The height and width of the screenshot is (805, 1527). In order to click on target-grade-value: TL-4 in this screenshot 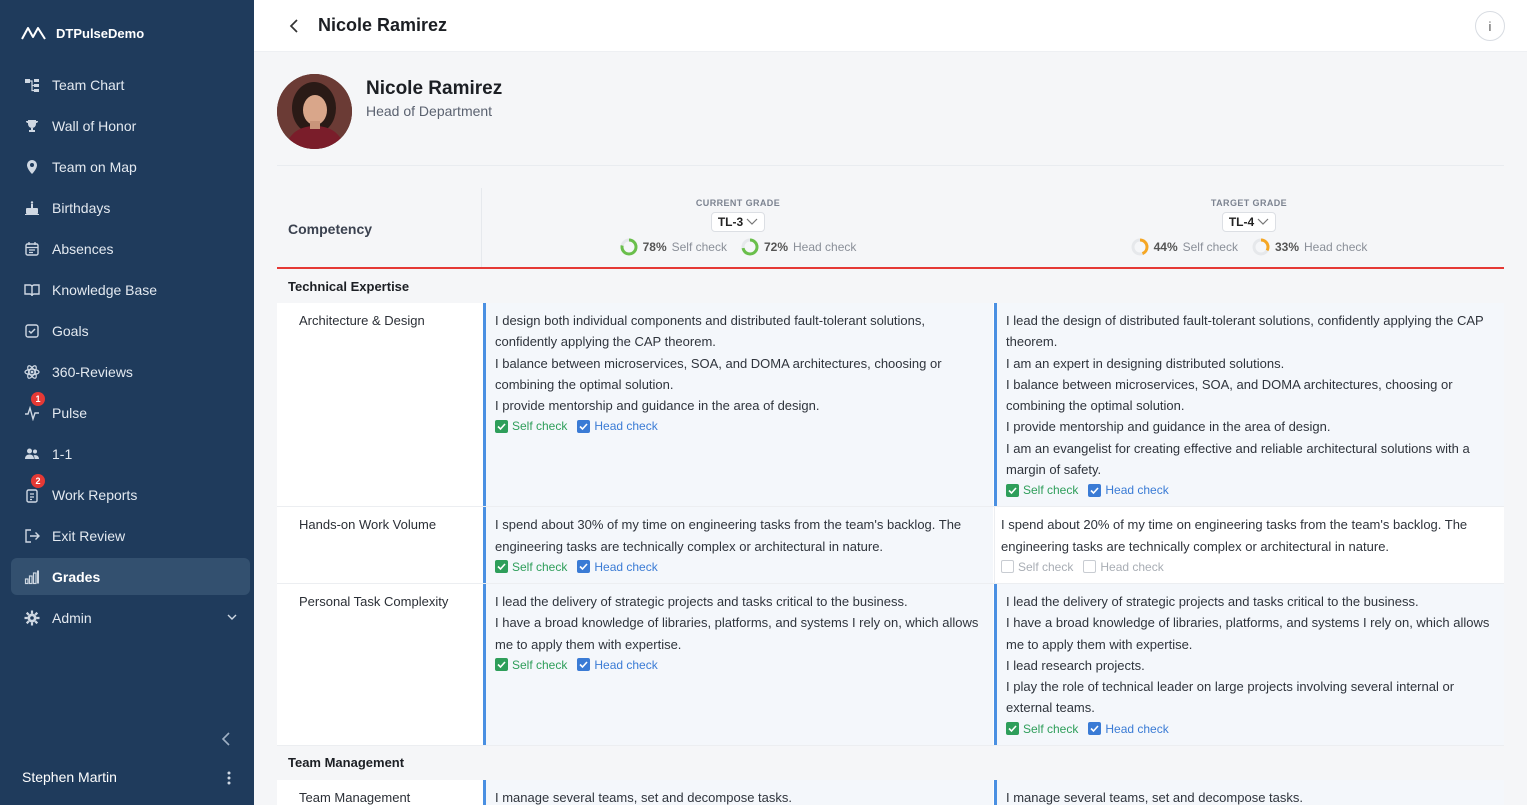, I will do `click(1241, 222)`.